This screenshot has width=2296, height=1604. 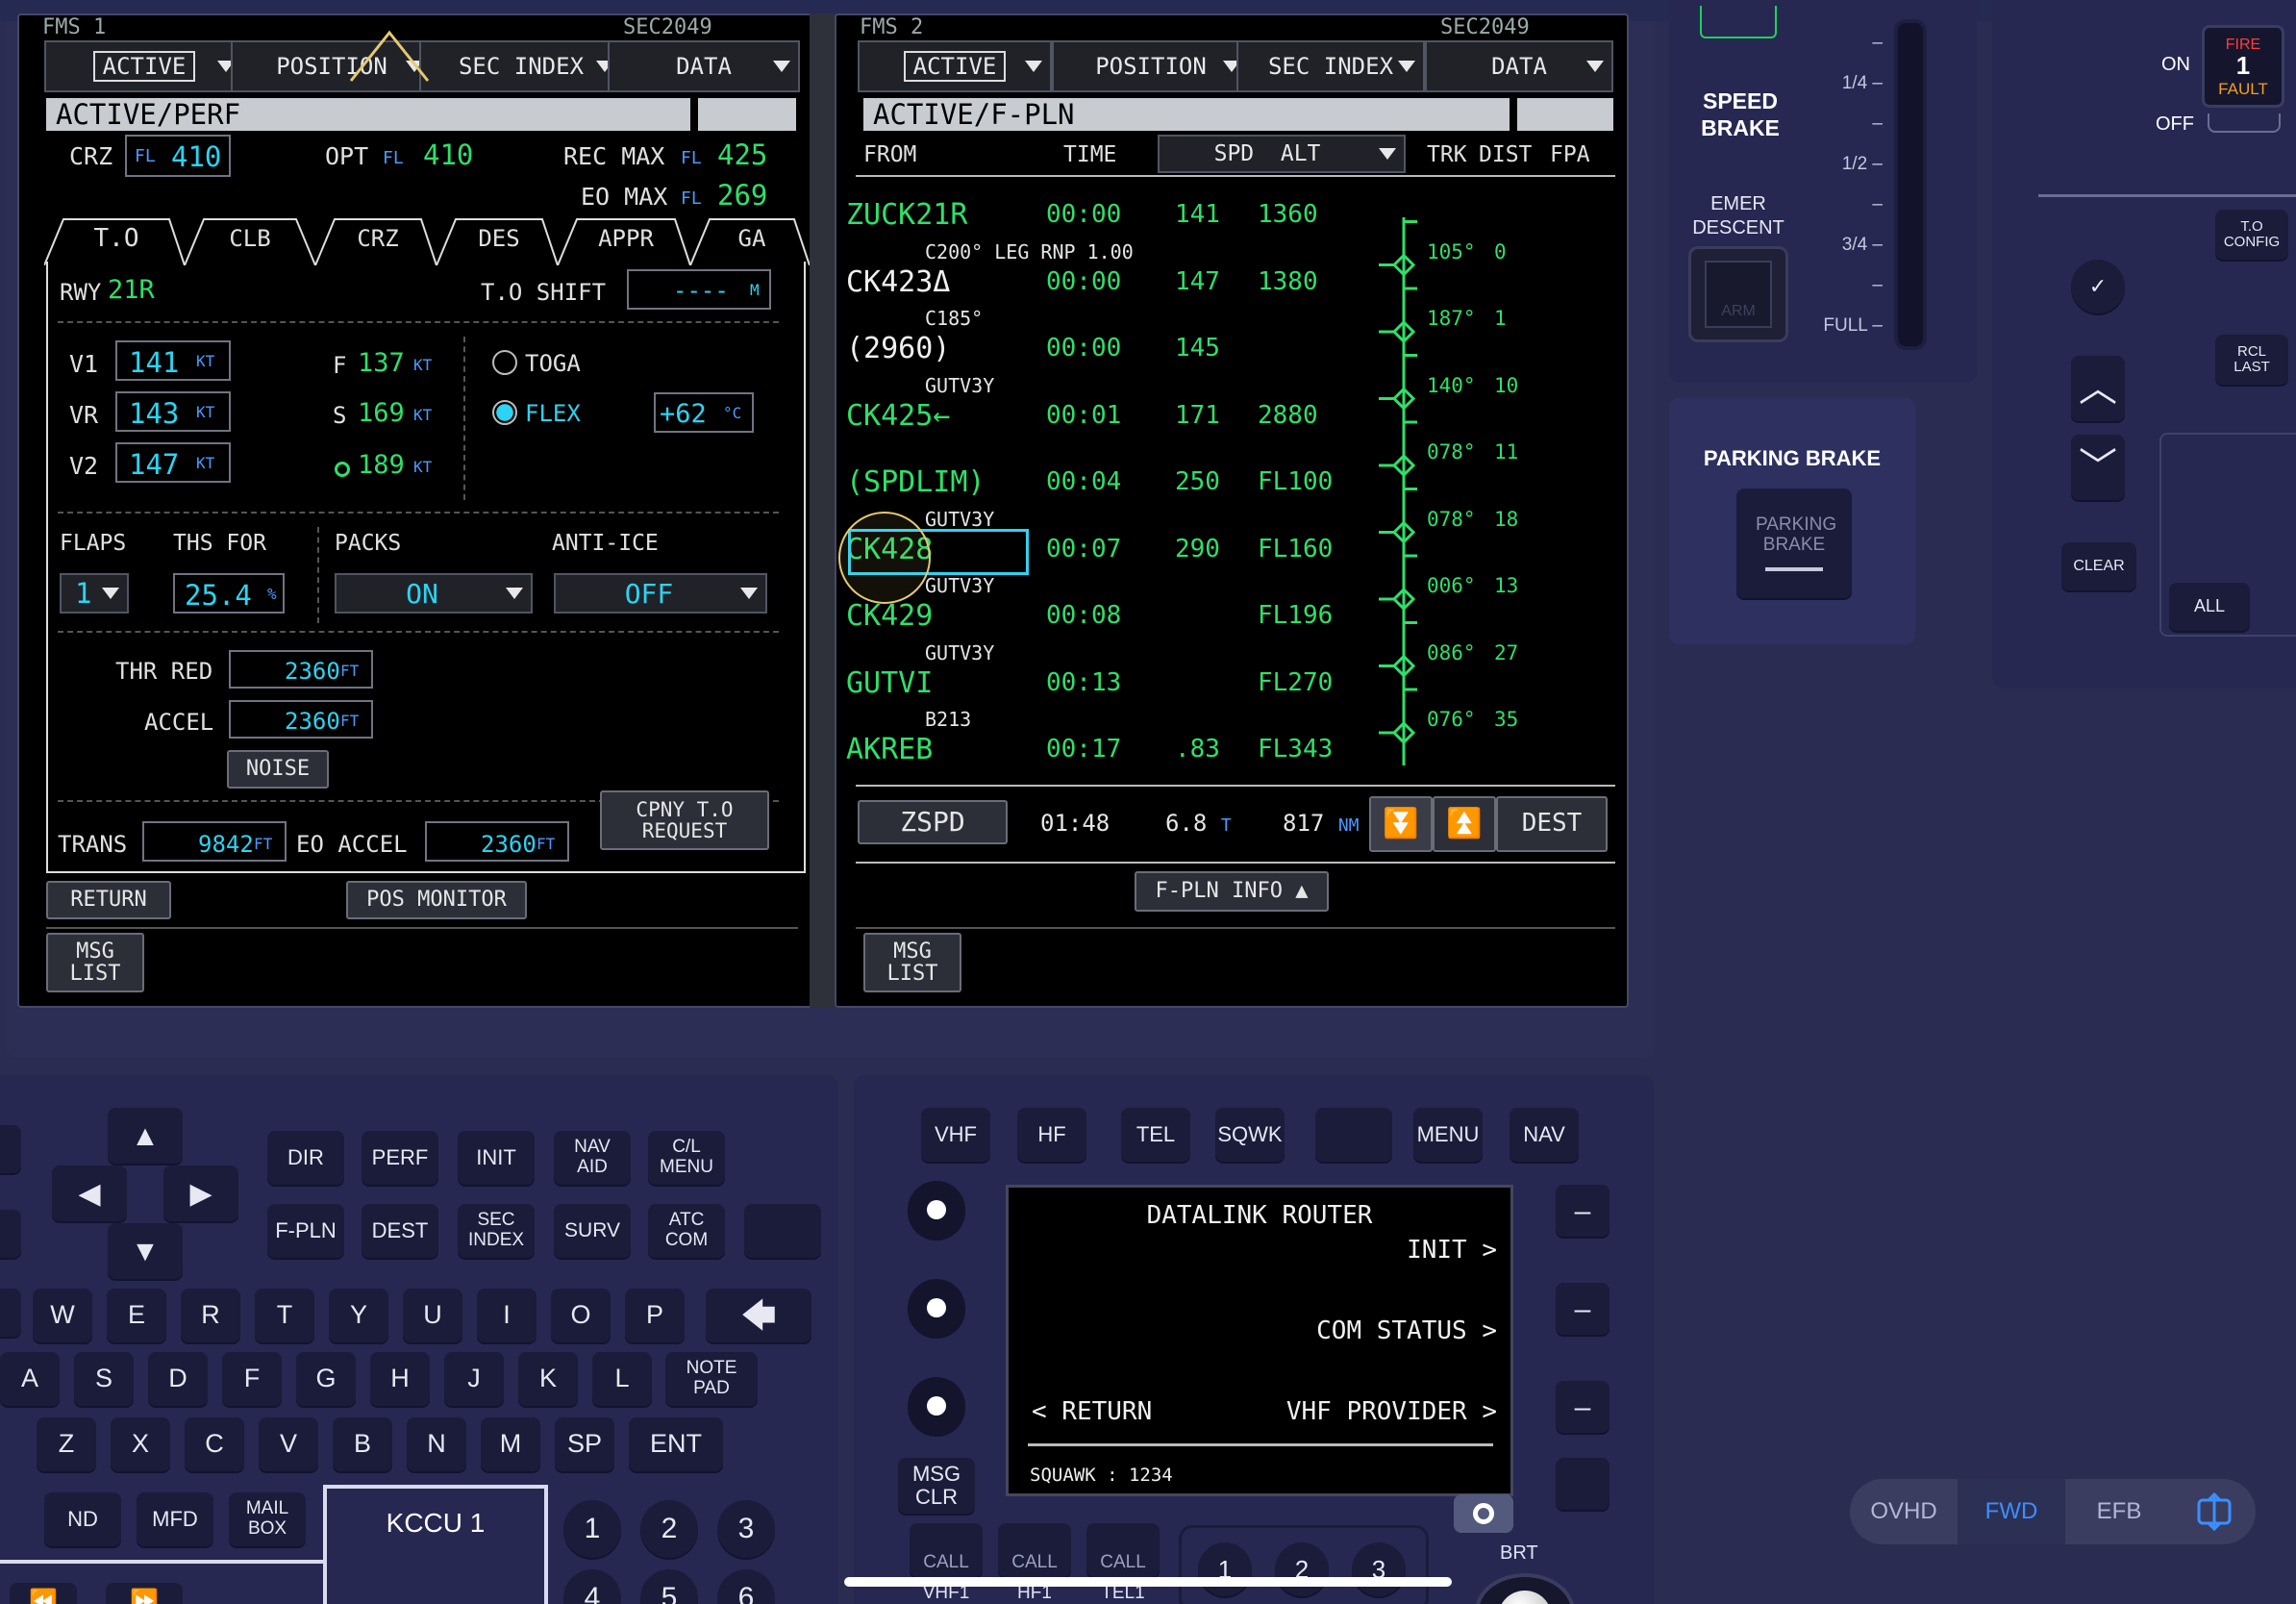 I want to click on mail-box-key: MAIL BOX, so click(x=267, y=1519).